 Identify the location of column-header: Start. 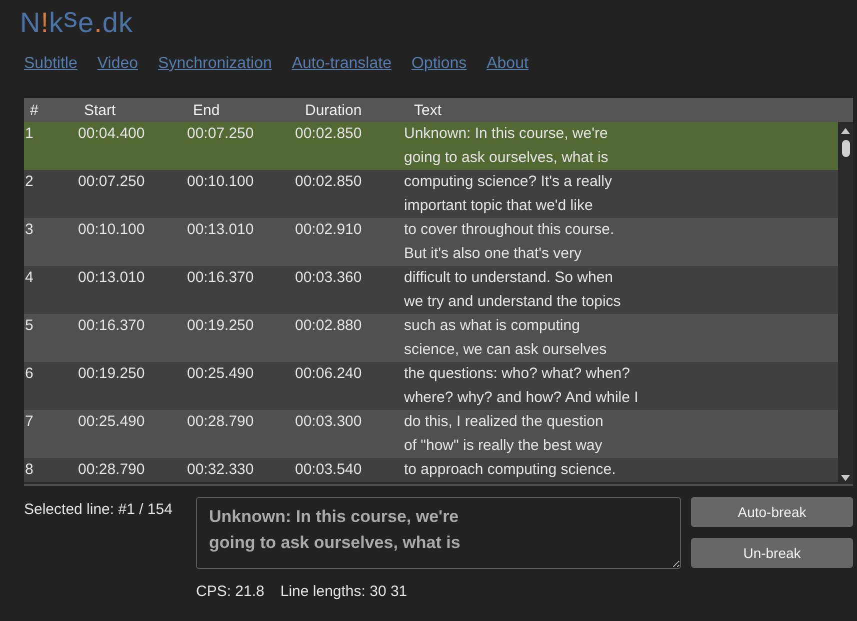
(100, 110).